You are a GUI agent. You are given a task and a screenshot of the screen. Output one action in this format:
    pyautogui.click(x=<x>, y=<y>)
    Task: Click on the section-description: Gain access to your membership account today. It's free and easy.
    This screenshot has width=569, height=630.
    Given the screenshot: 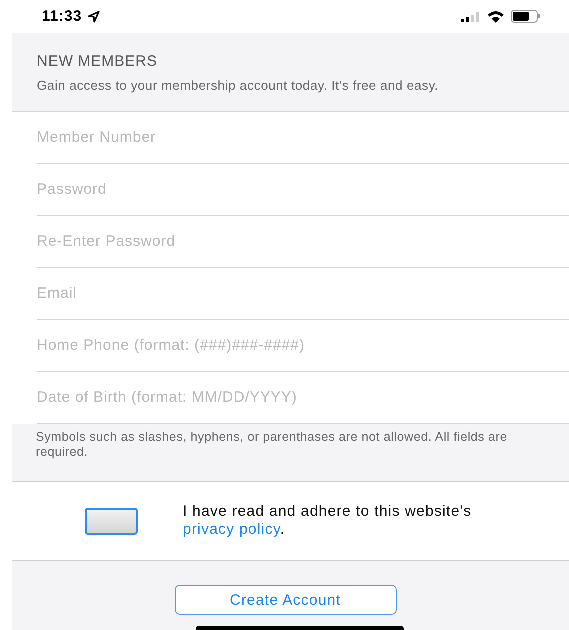 What is the action you would take?
    pyautogui.click(x=238, y=85)
    